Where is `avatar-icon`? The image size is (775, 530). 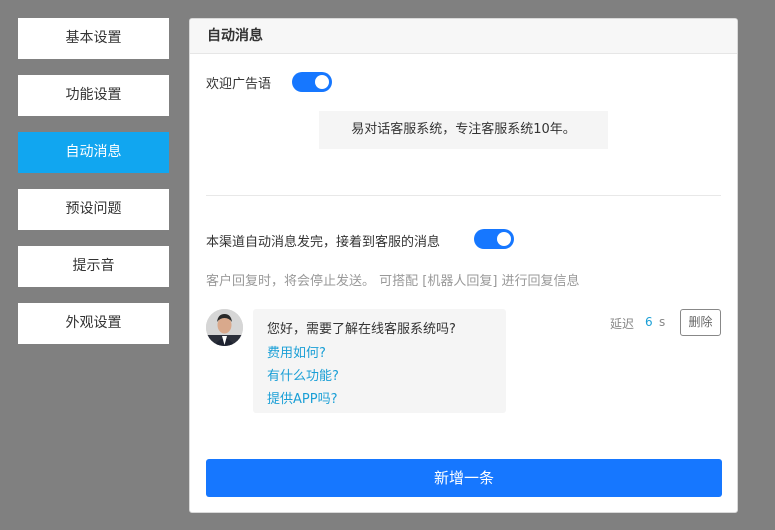
avatar-icon is located at coordinates (224, 327).